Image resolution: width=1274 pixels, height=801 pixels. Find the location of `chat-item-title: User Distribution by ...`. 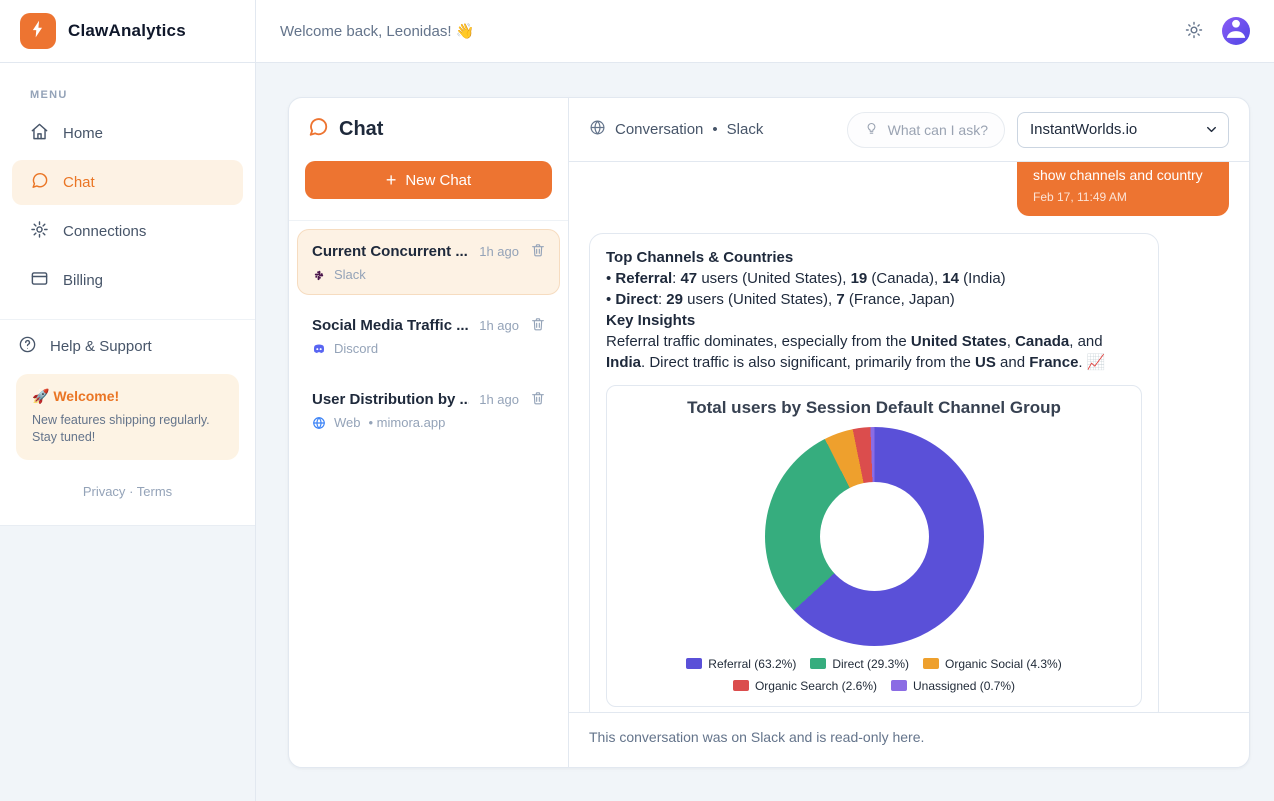

chat-item-title: User Distribution by ... is located at coordinates (391, 399).